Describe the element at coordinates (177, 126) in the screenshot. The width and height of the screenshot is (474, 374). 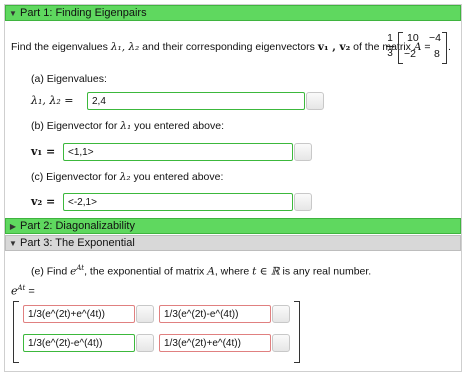
I see `eigenvector1-label-post: you entered above:` at that location.